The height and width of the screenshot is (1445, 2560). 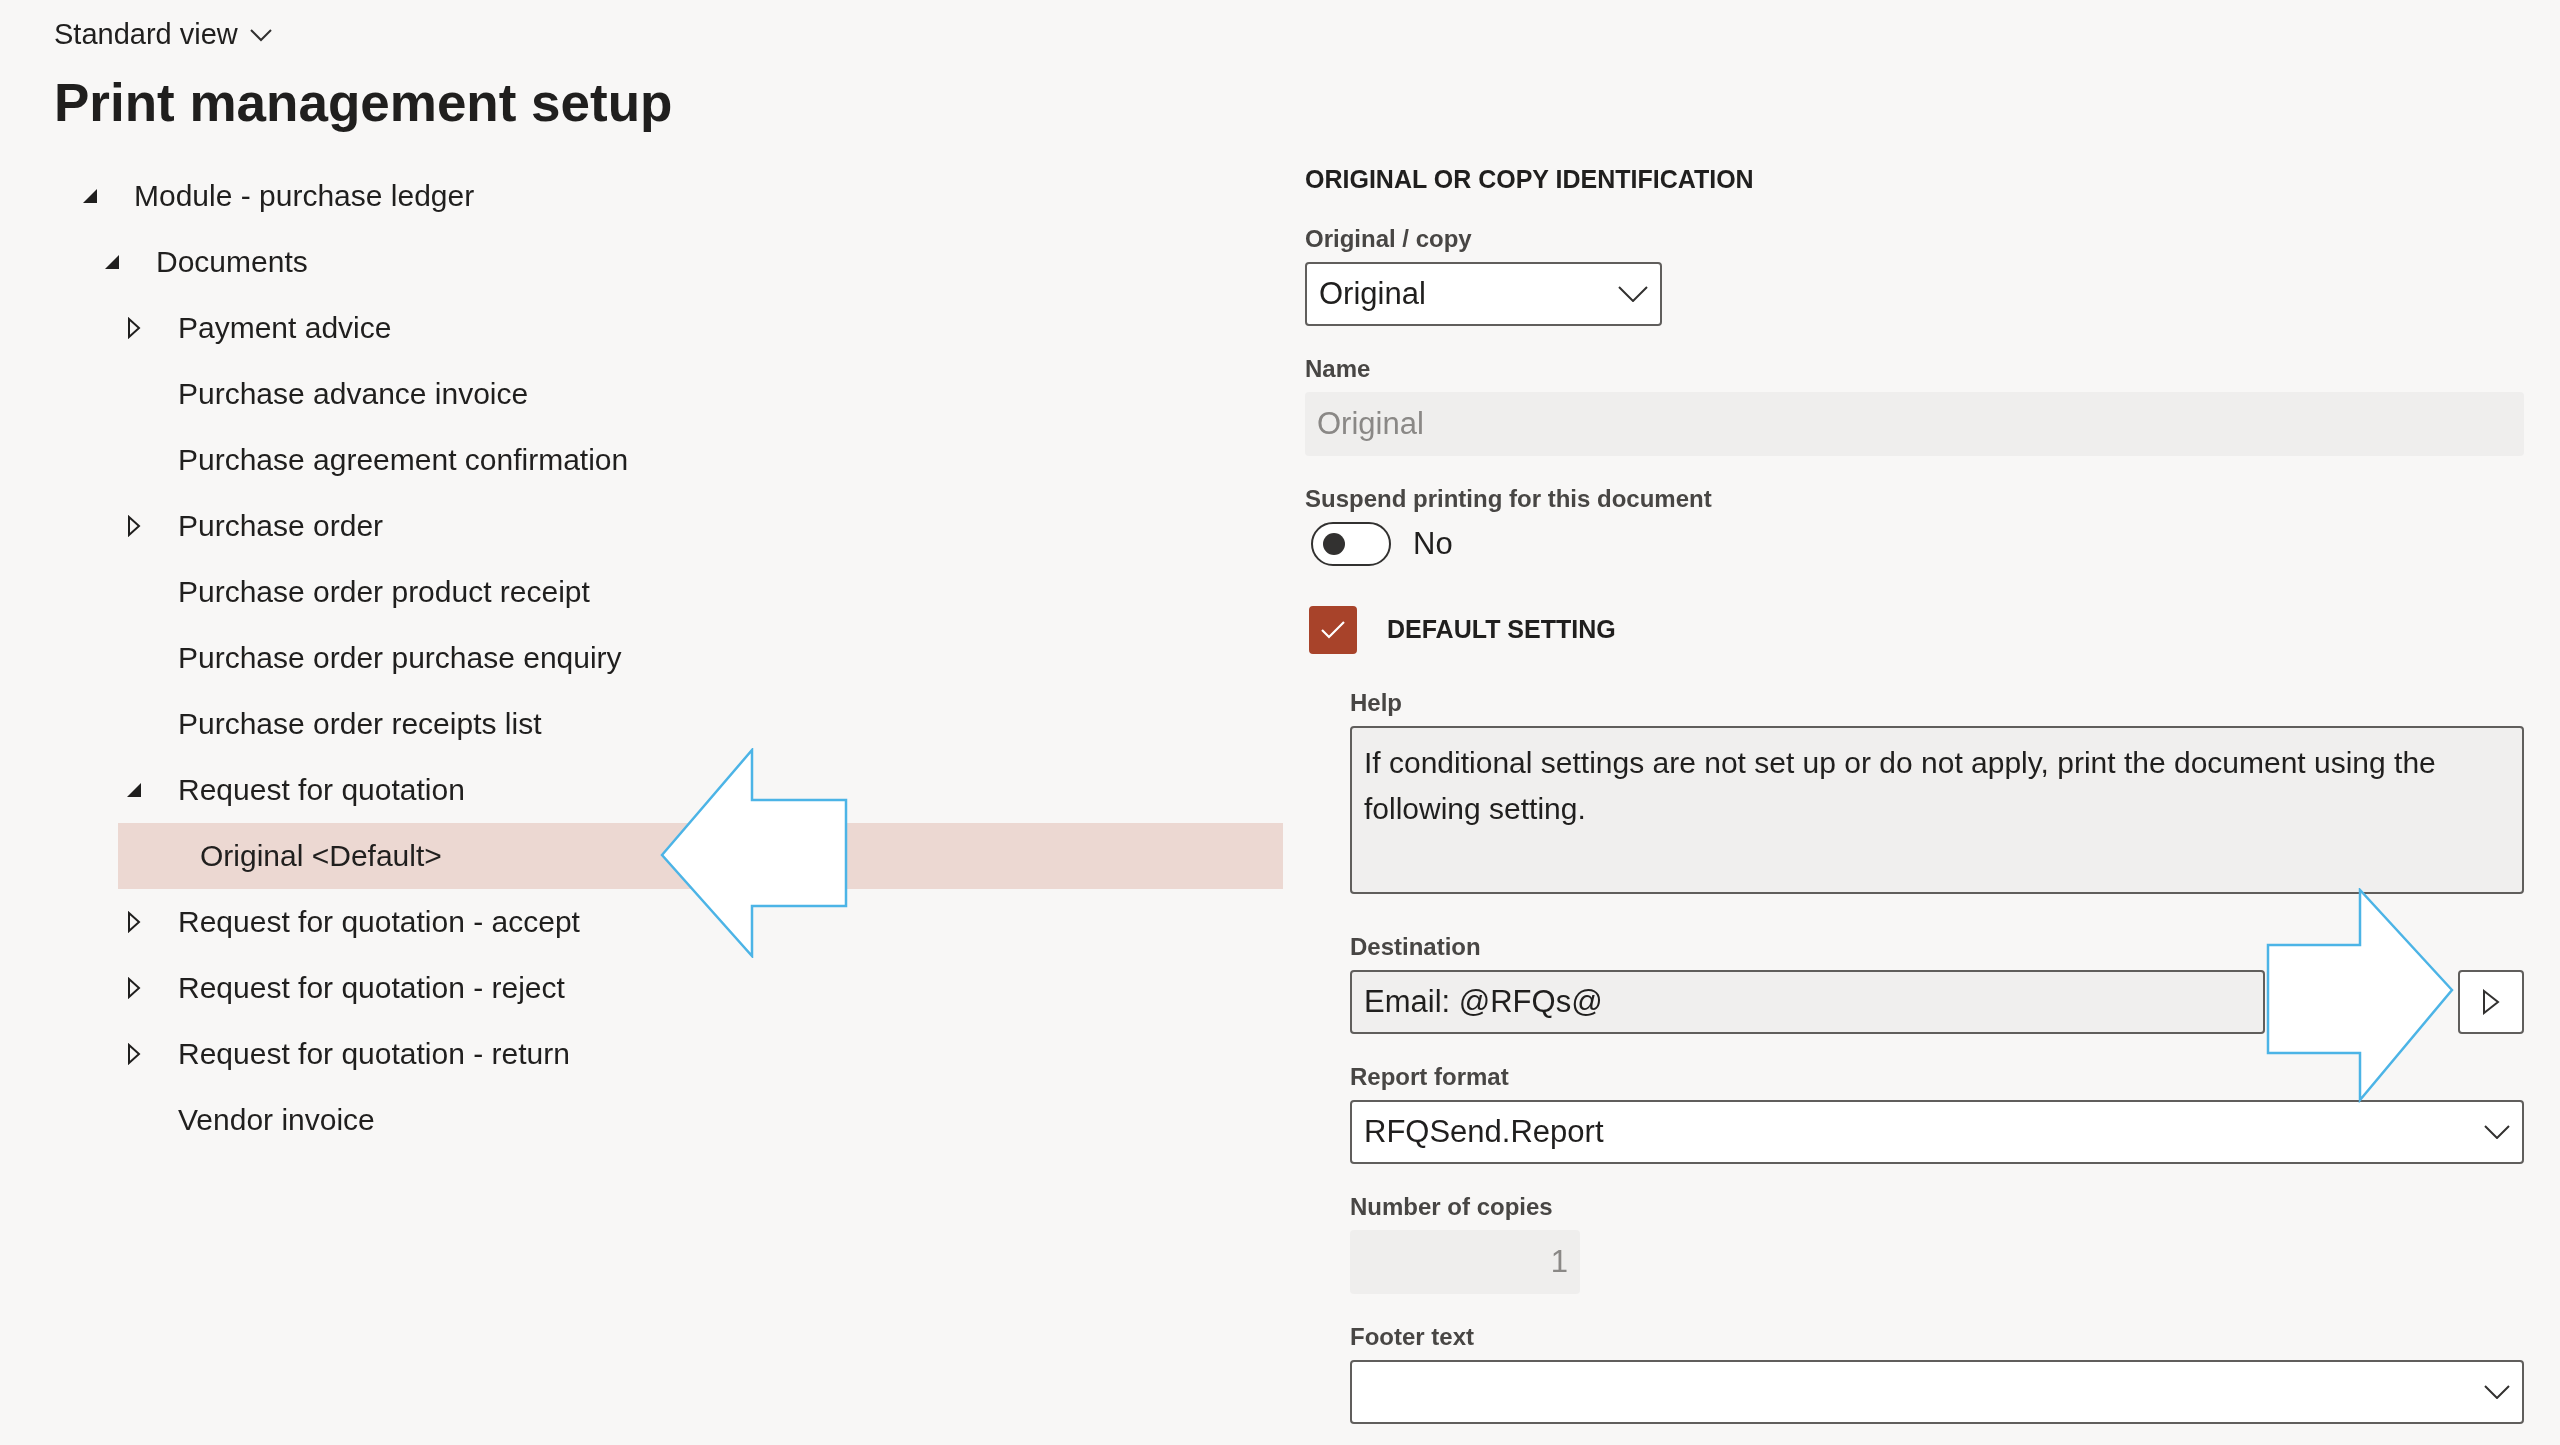 I want to click on help-text-area: If conditional settings are not set up or do not apply, print the document using the following setting., so click(x=1937, y=809).